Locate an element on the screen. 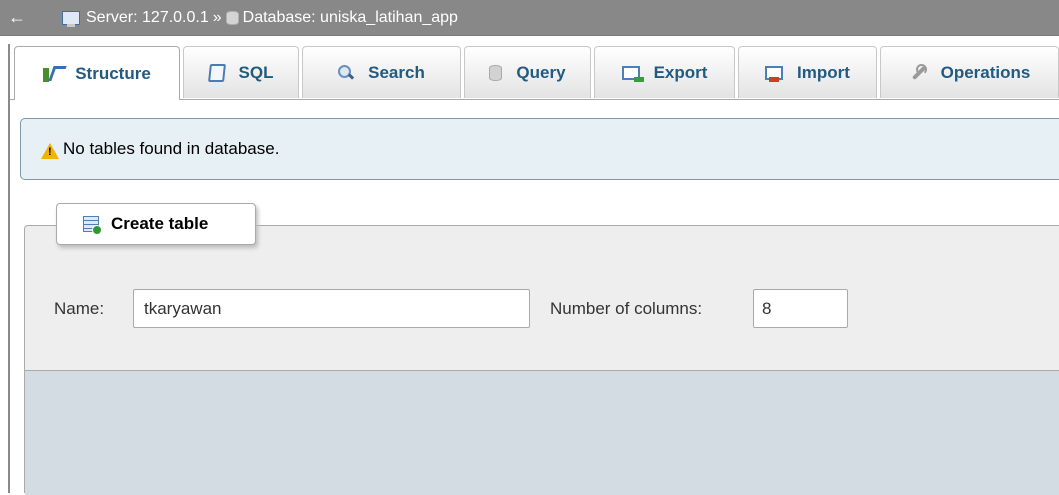 Image resolution: width=1059 pixels, height=495 pixels. left-arrow-icon: ← is located at coordinates (17, 17).